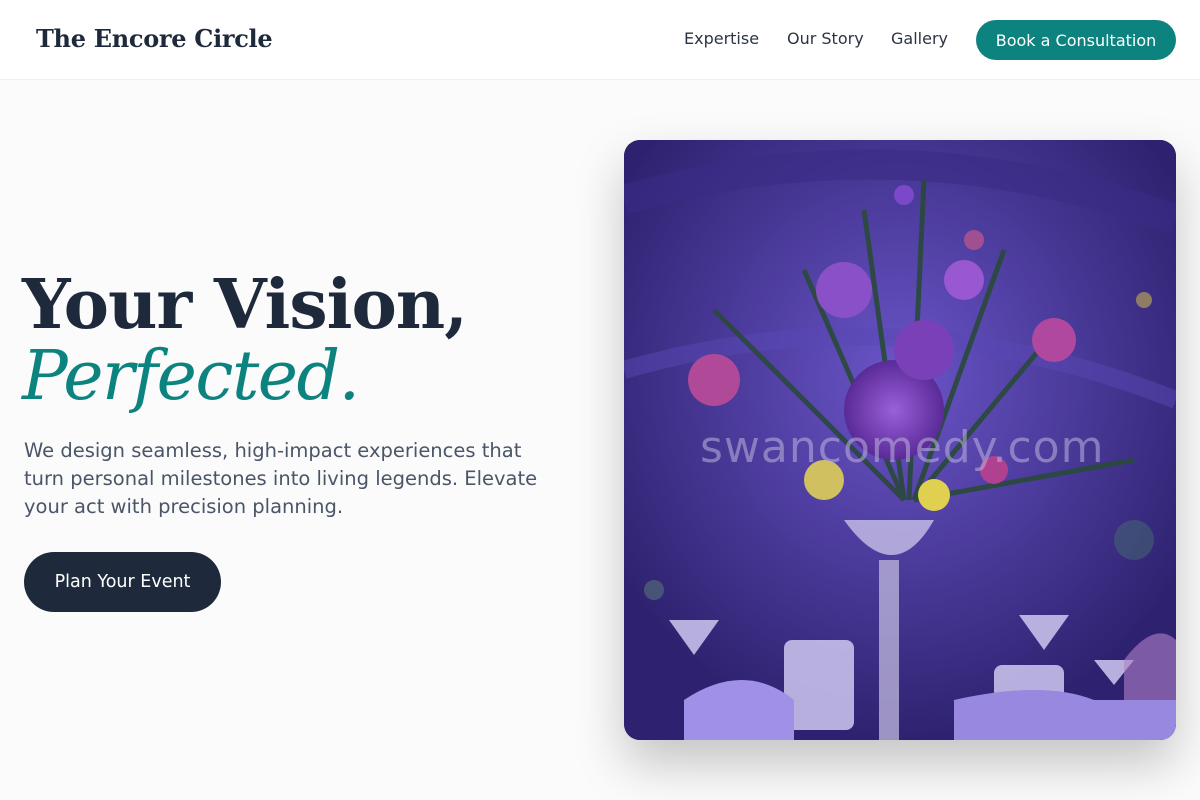  What do you see at coordinates (825, 38) in the screenshot?
I see `nav-link-our-story: Our Story` at bounding box center [825, 38].